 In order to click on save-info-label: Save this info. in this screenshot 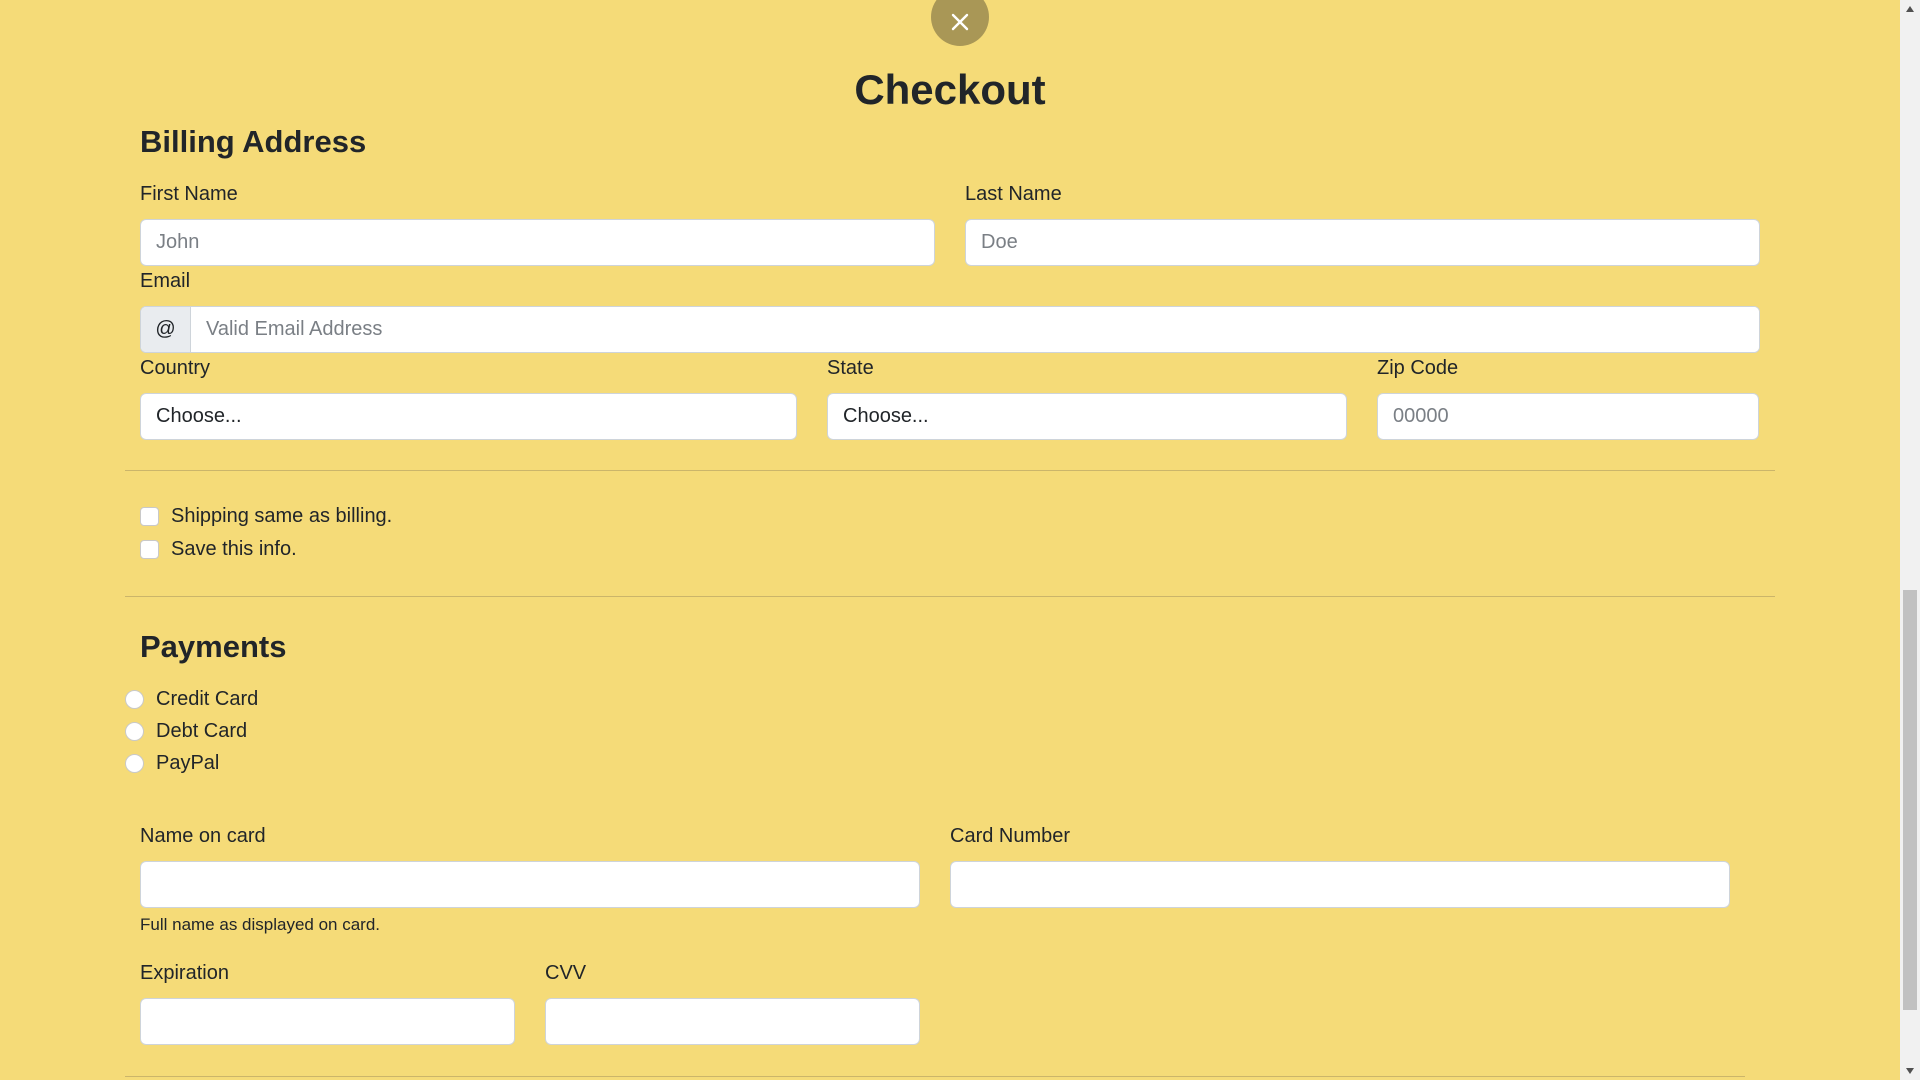, I will do `click(234, 549)`.